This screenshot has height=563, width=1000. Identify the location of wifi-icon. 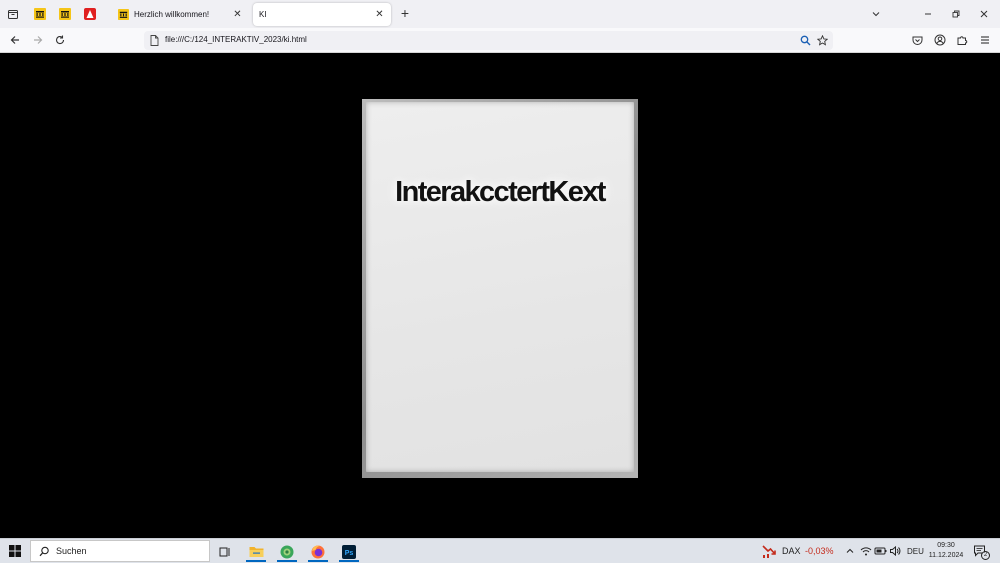
(866, 551).